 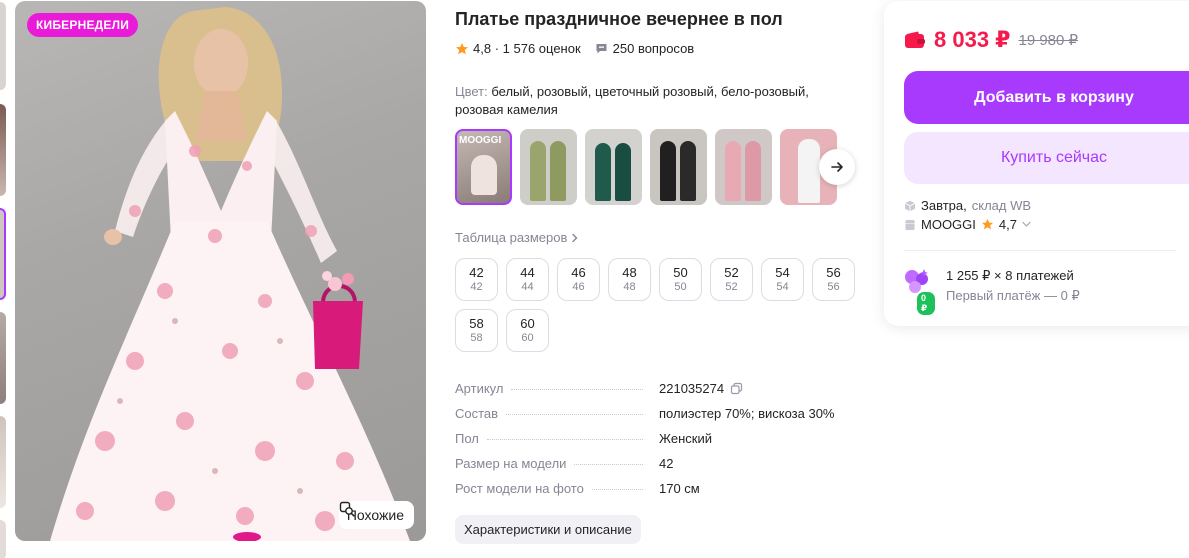 I want to click on spec-key: Пол, so click(x=467, y=438).